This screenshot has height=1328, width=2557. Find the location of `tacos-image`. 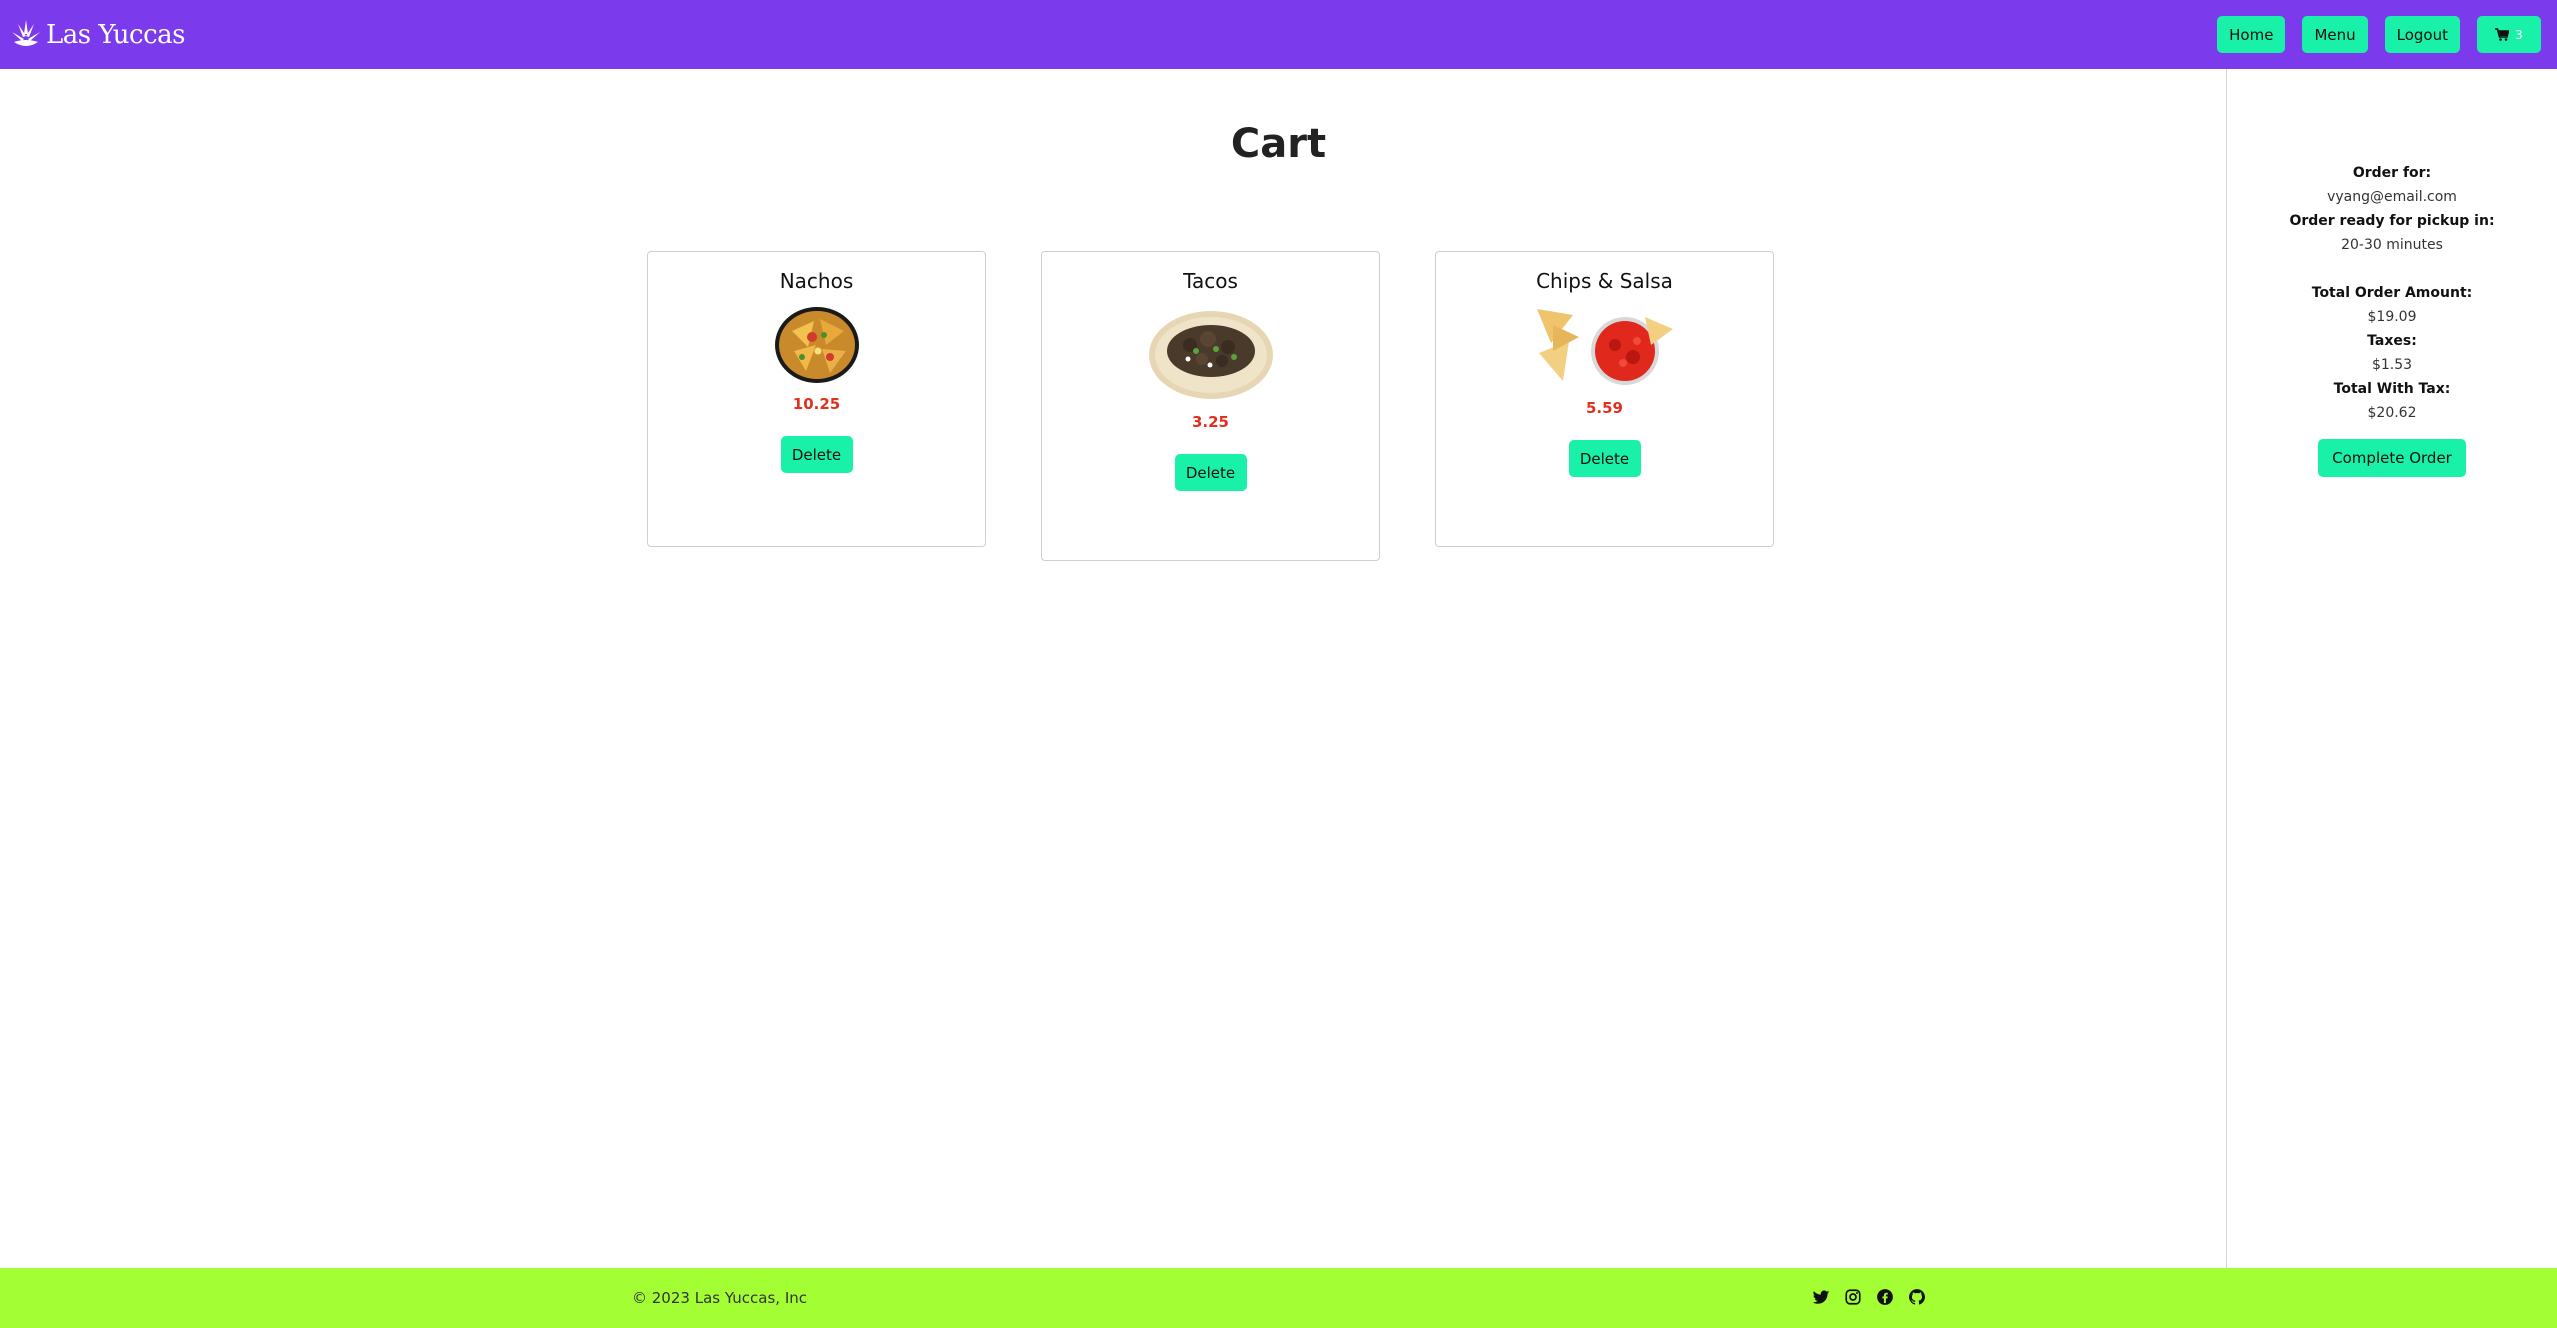

tacos-image is located at coordinates (1210, 355).